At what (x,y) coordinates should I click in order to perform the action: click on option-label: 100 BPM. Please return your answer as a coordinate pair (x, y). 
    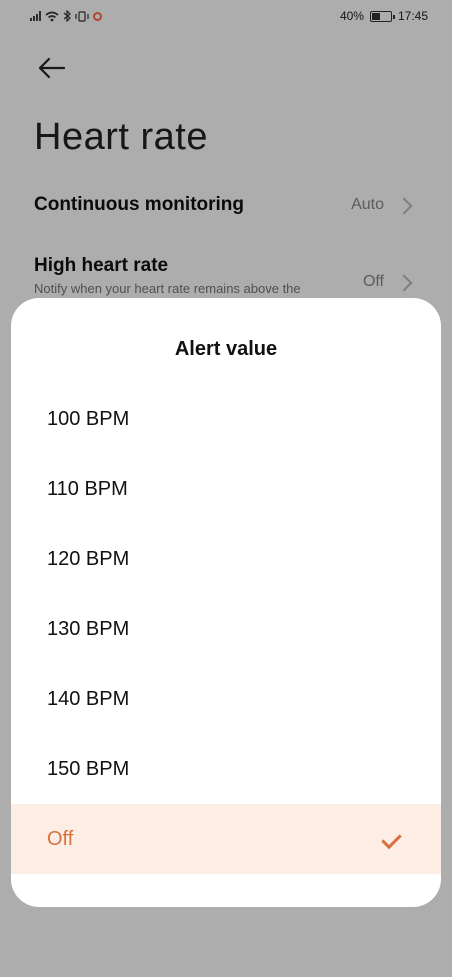
    Looking at the image, I should click on (88, 418).